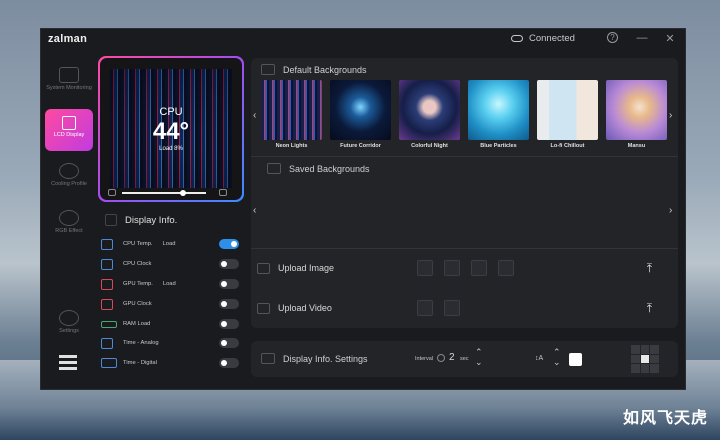  I want to click on sidebar-item-label: Settings, so click(69, 331).